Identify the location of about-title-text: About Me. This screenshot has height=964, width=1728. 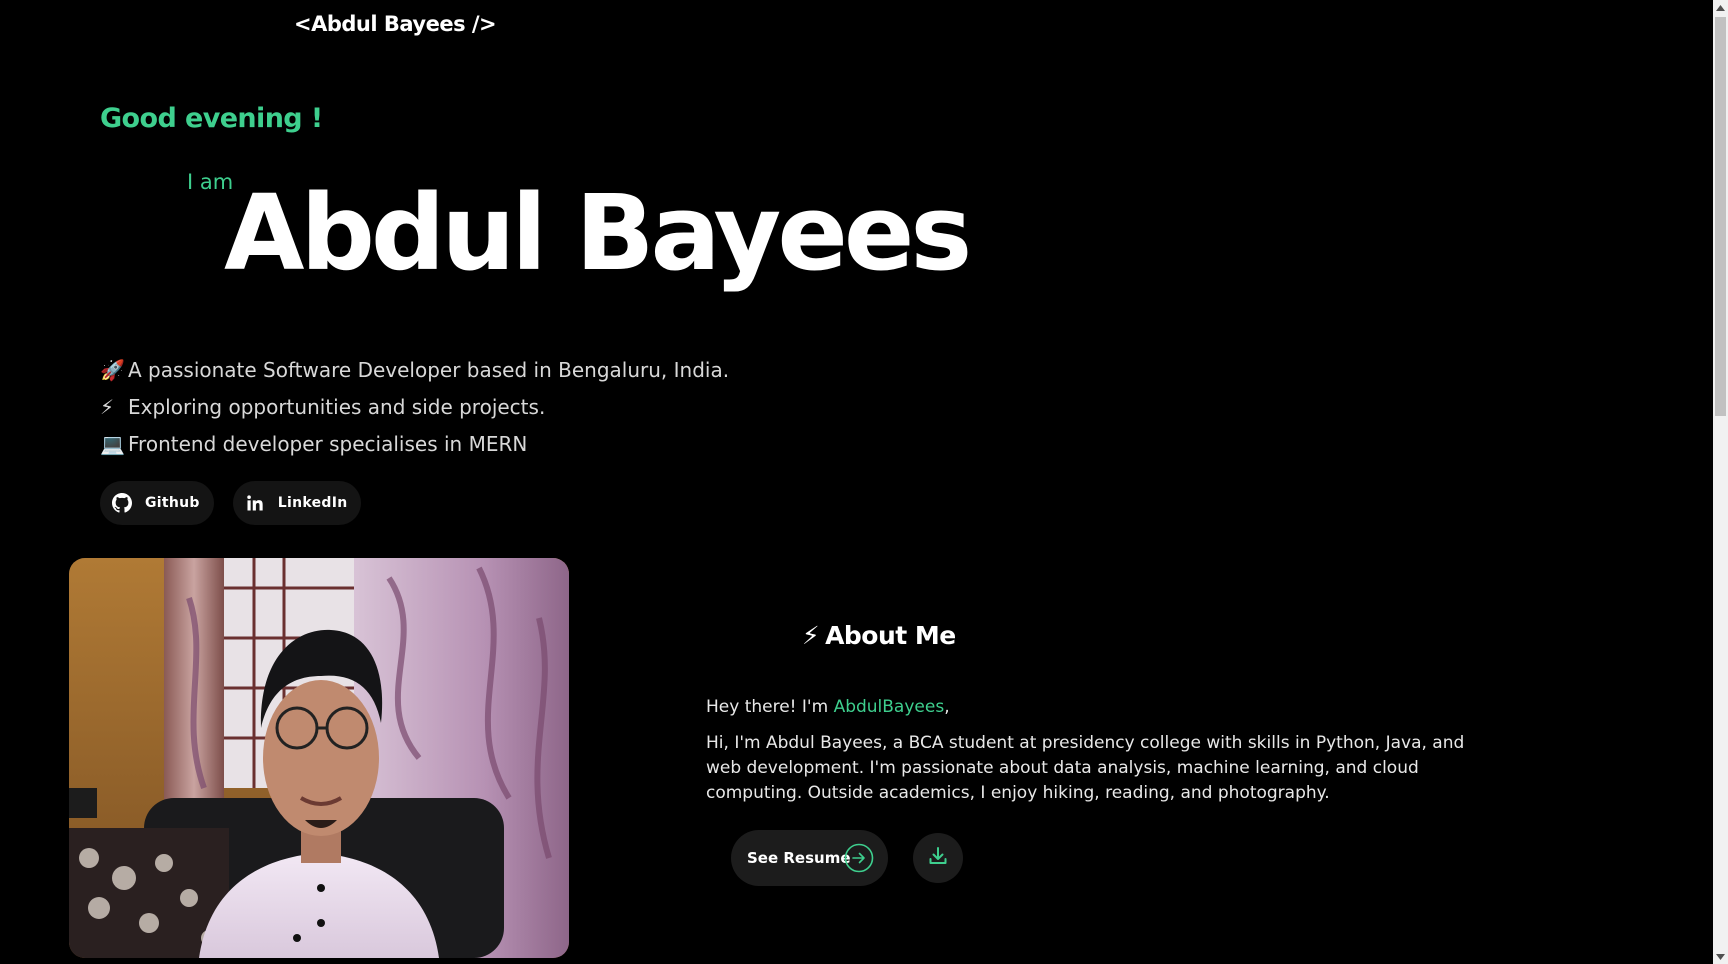
(890, 635).